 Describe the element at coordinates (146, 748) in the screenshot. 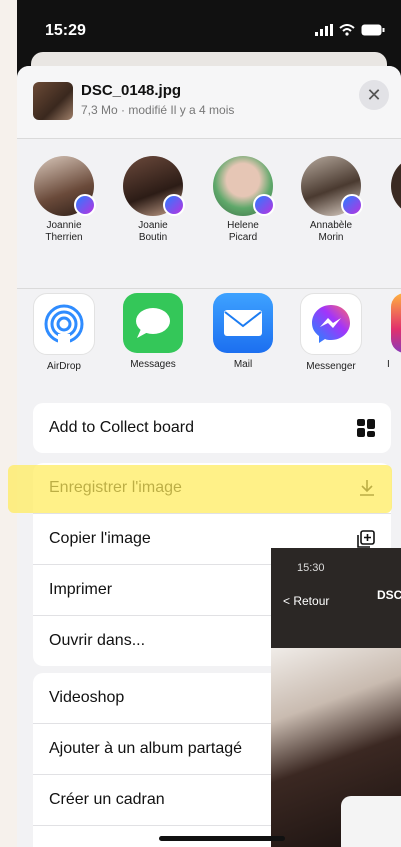

I see `row-label: Ajouter à un album partagé` at that location.